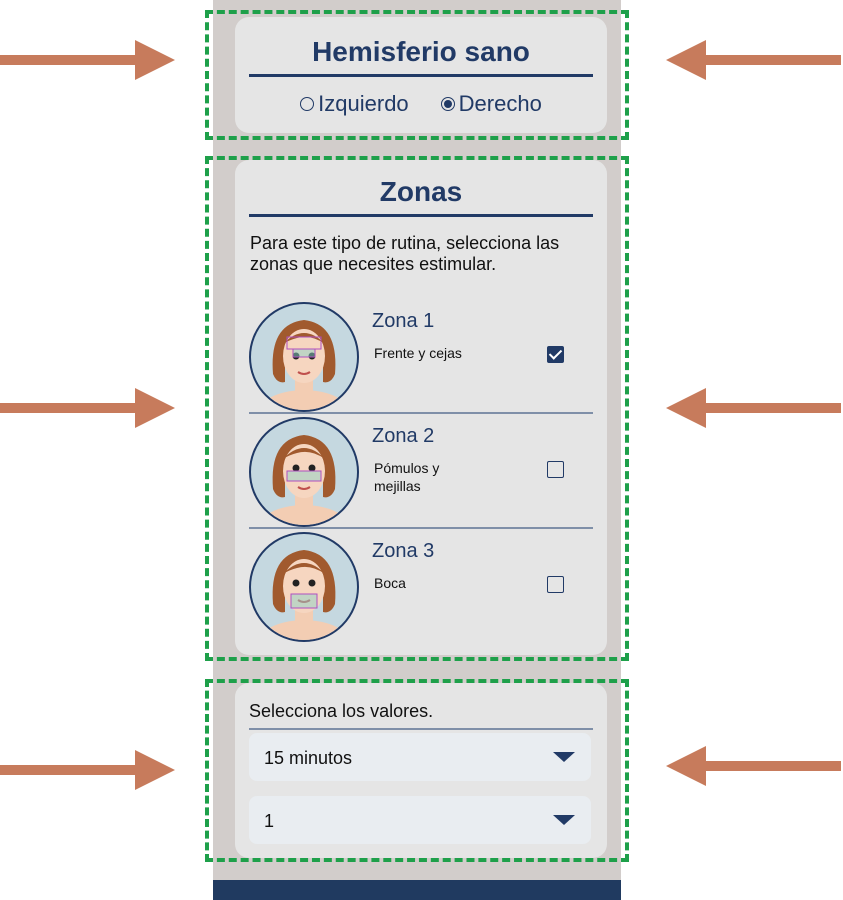  I want to click on highlight-box-hemisferio, so click(417, 75).